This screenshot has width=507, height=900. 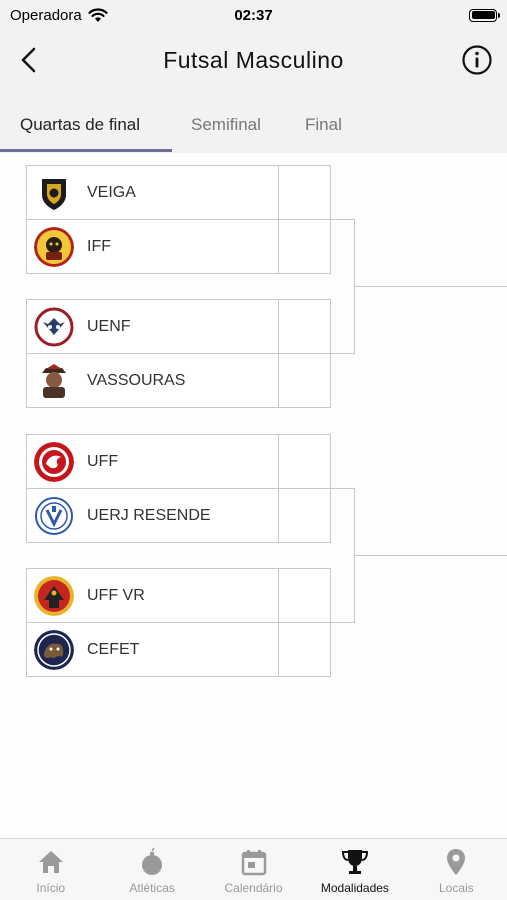 I want to click on status-bar: Operadora 02:37, so click(x=253, y=15).